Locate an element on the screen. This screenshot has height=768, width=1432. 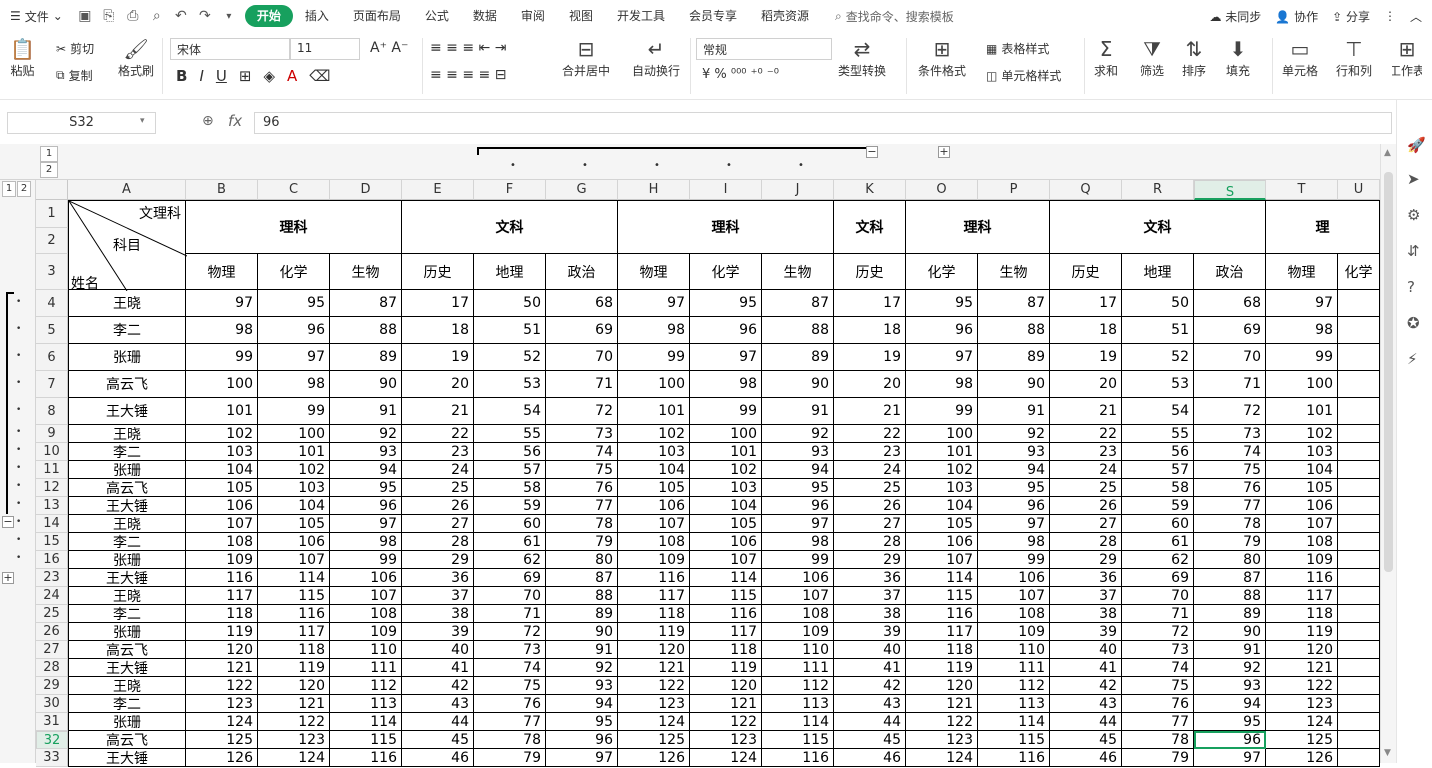
cut-button: ✂ 剪切 is located at coordinates (75, 48).